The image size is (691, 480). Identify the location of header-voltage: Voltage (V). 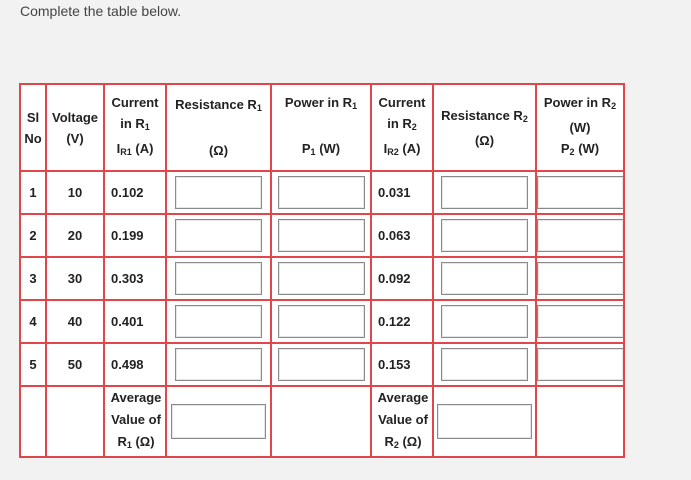
(75, 127).